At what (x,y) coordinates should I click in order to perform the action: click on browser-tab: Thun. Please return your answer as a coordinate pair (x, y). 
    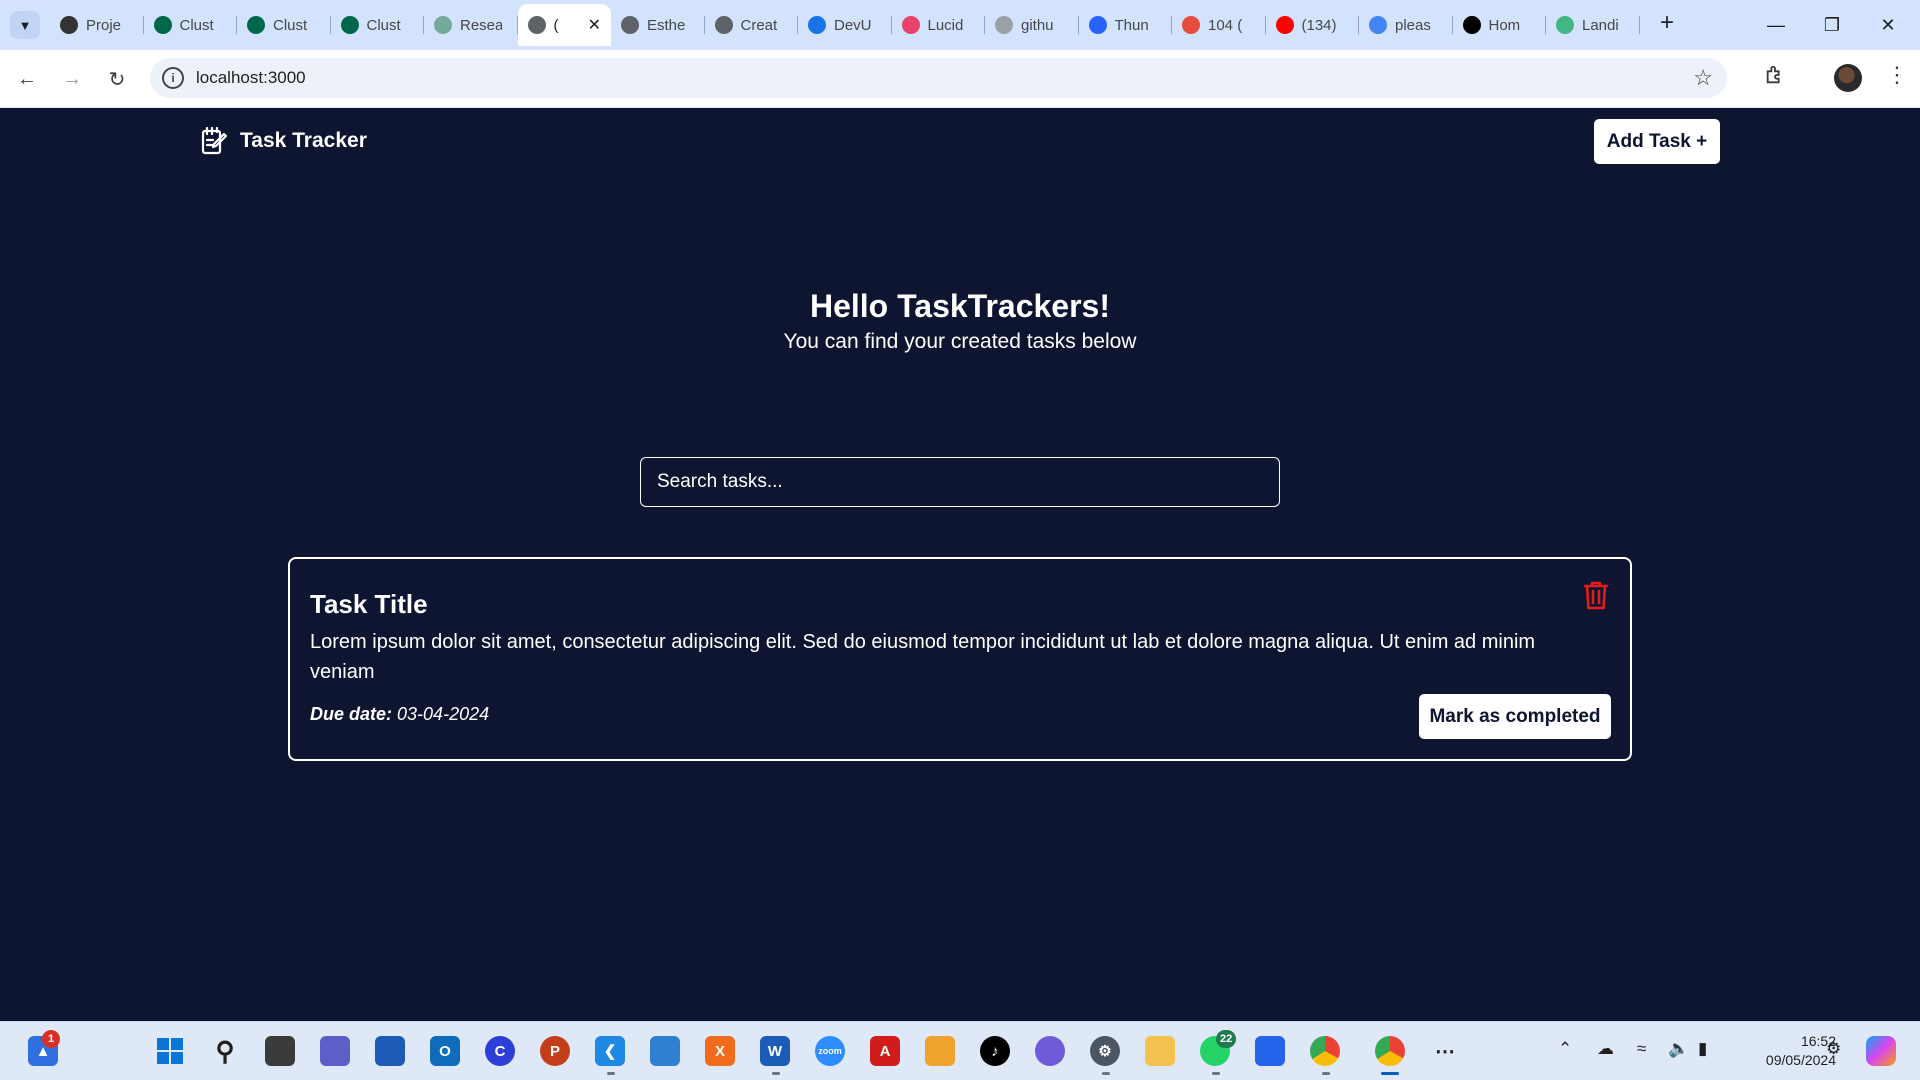
    Looking at the image, I should click on (1126, 25).